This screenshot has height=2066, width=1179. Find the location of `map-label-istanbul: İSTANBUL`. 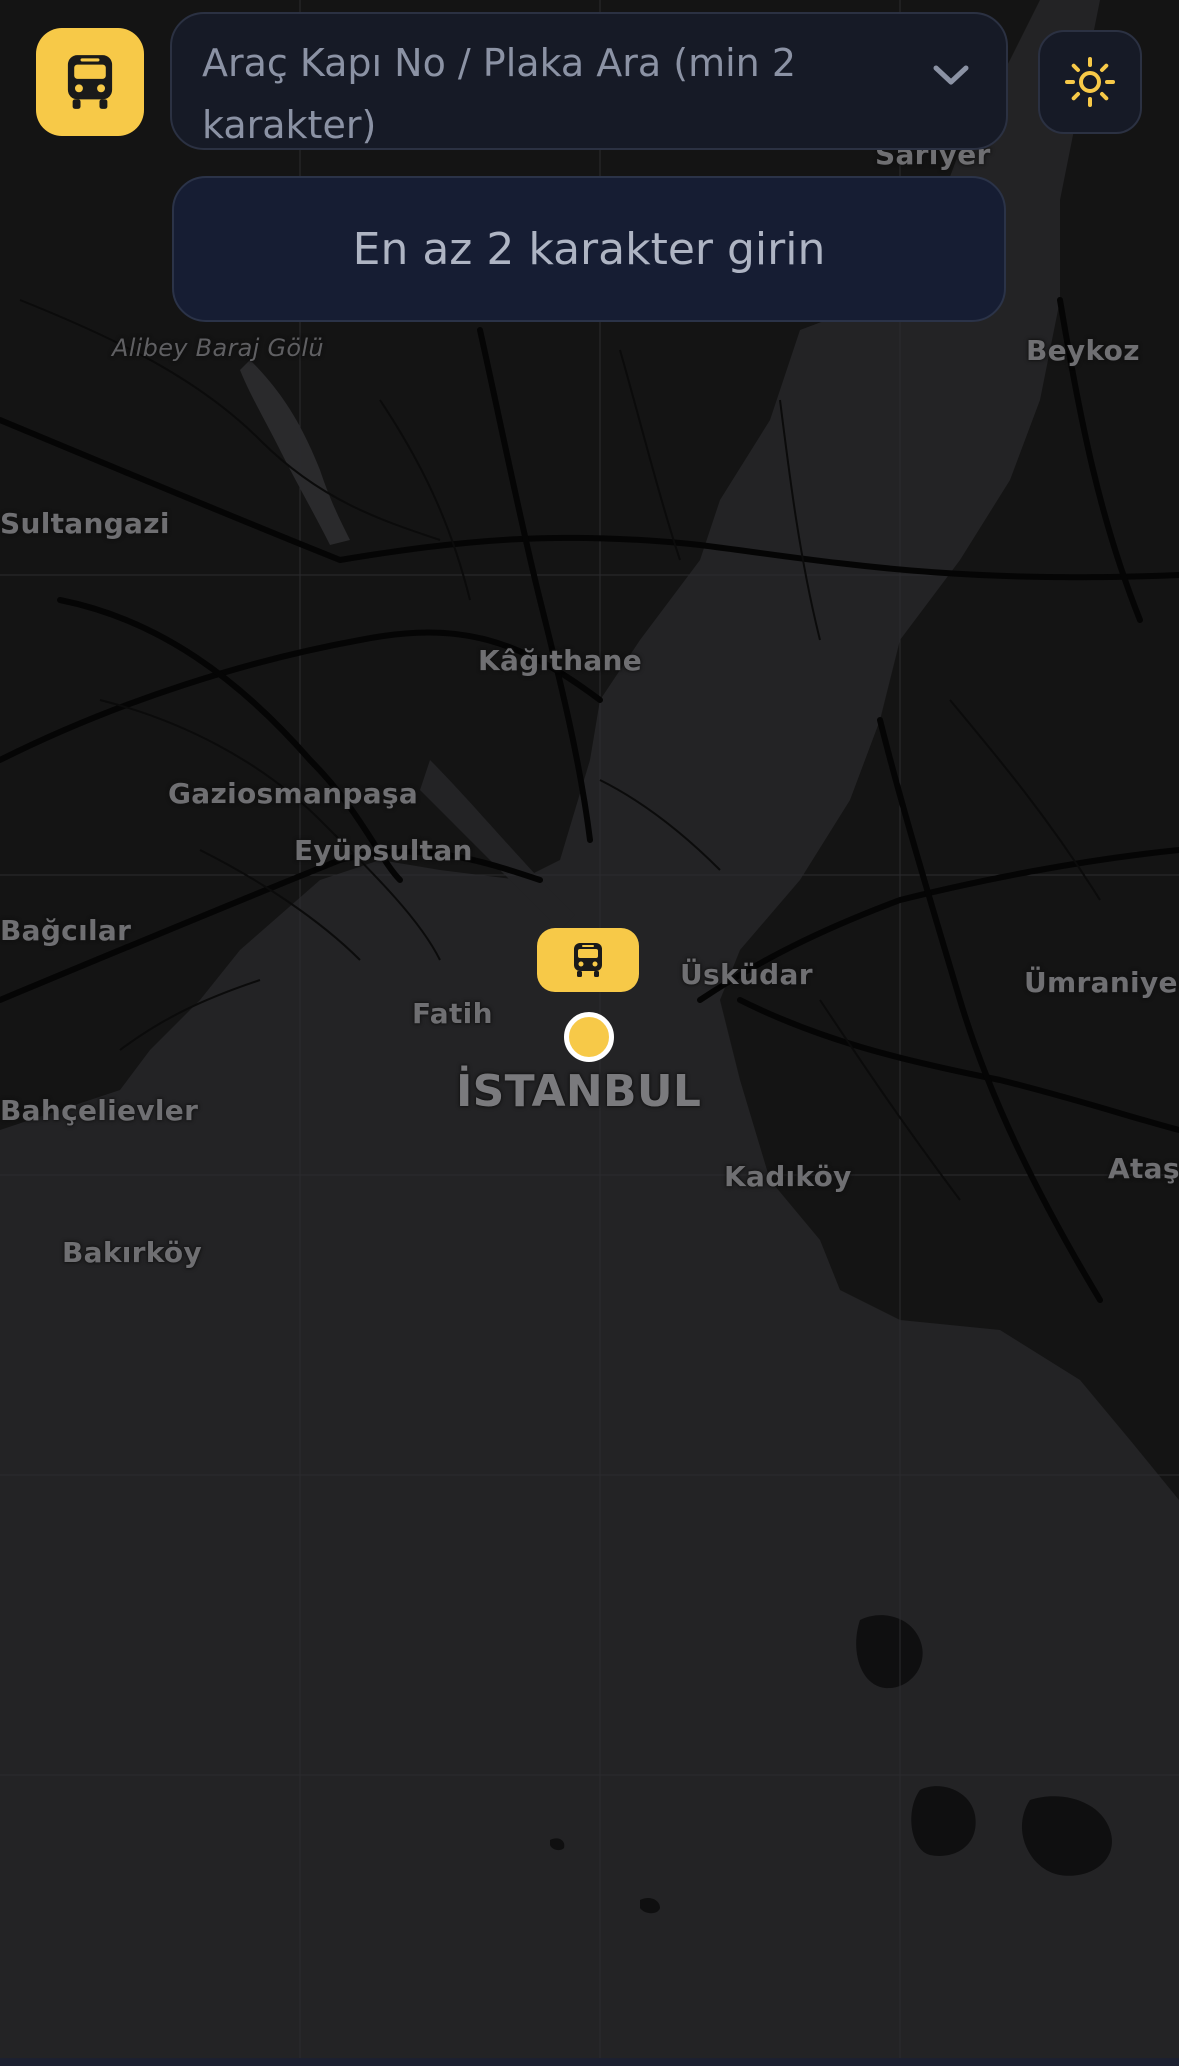

map-label-istanbul: İSTANBUL is located at coordinates (579, 1091).